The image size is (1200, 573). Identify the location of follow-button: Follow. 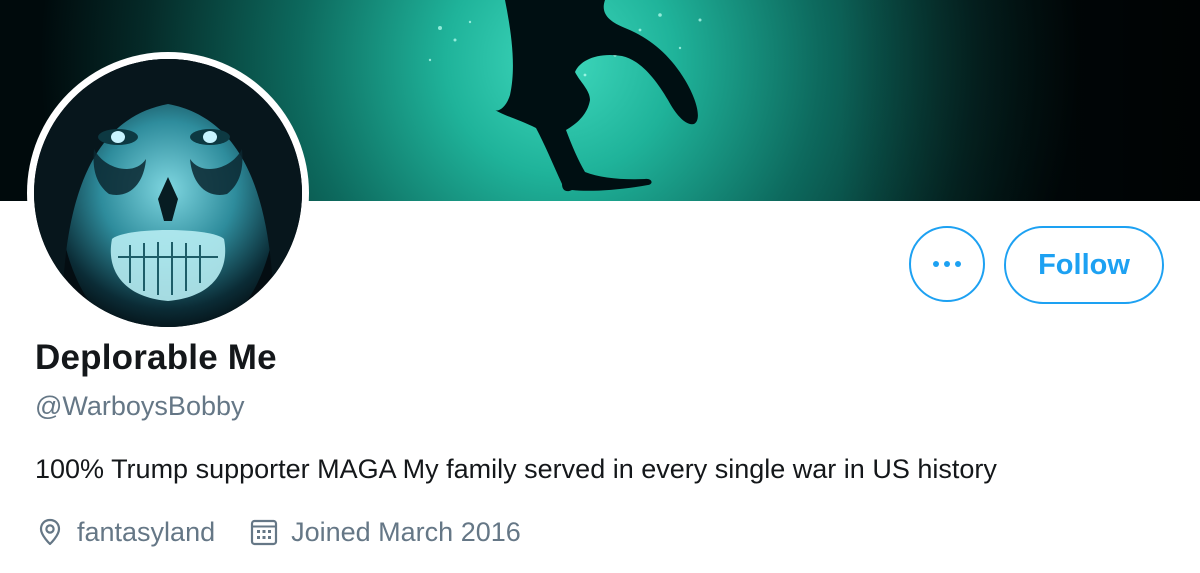
(1084, 265).